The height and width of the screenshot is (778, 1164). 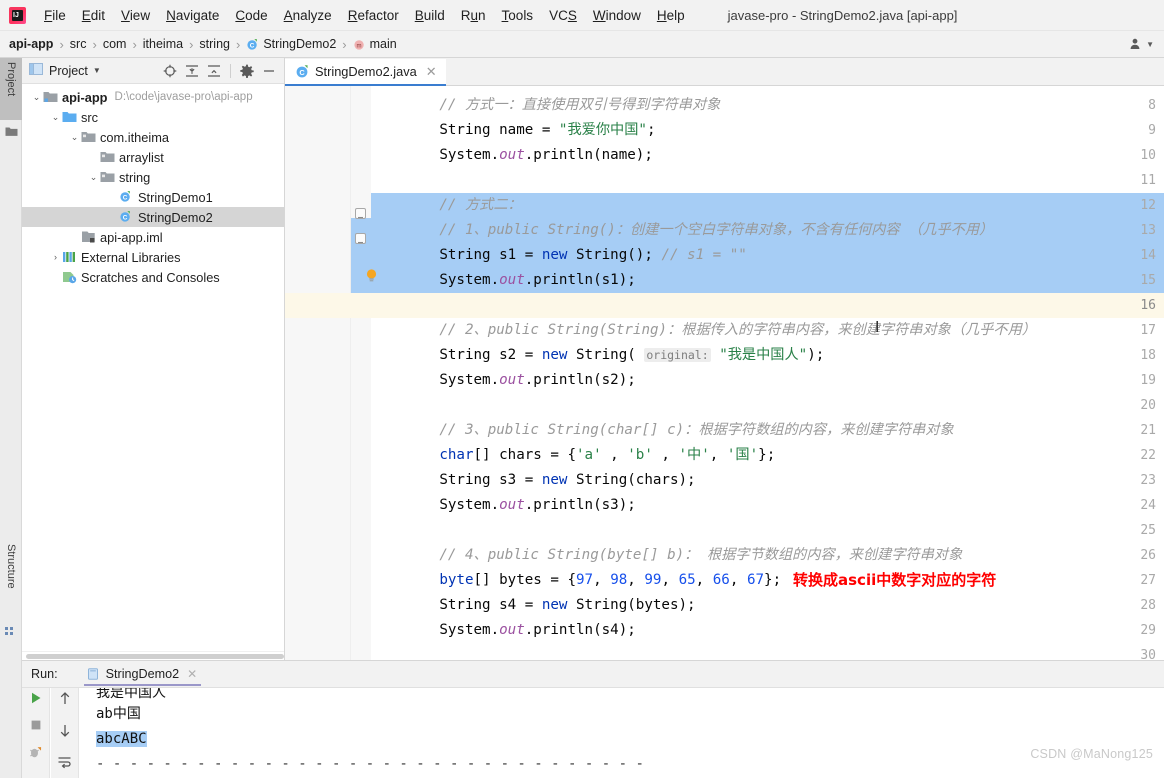 What do you see at coordinates (88, 137) in the screenshot?
I see `package-icon` at bounding box center [88, 137].